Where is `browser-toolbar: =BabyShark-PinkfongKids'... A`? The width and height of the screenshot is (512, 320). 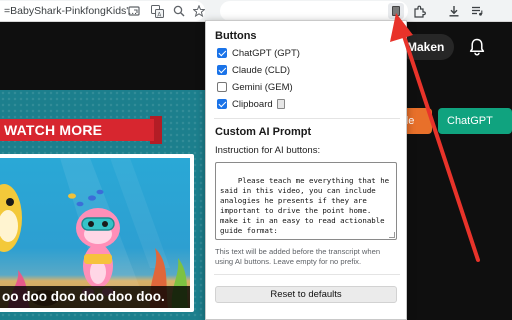
browser-toolbar: =BabyShark-PinkfongKids'... A is located at coordinates (256, 11).